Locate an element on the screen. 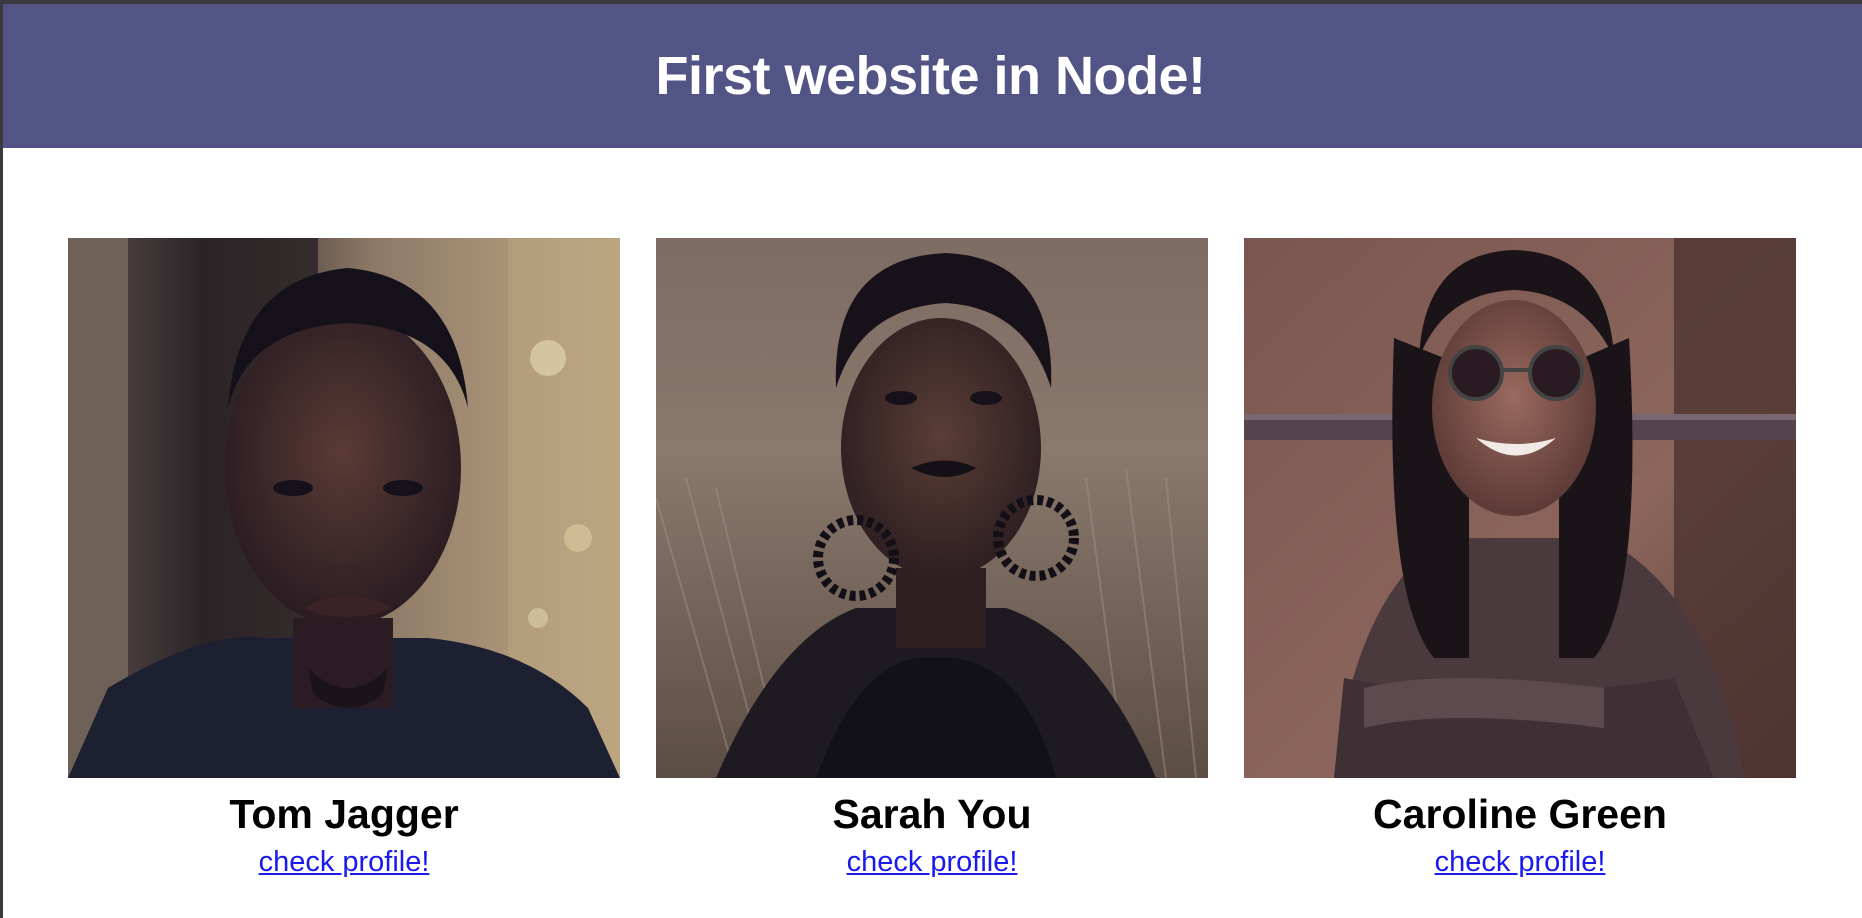 This screenshot has width=1862, height=918. profile-name: Caroline Green is located at coordinates (1520, 814).